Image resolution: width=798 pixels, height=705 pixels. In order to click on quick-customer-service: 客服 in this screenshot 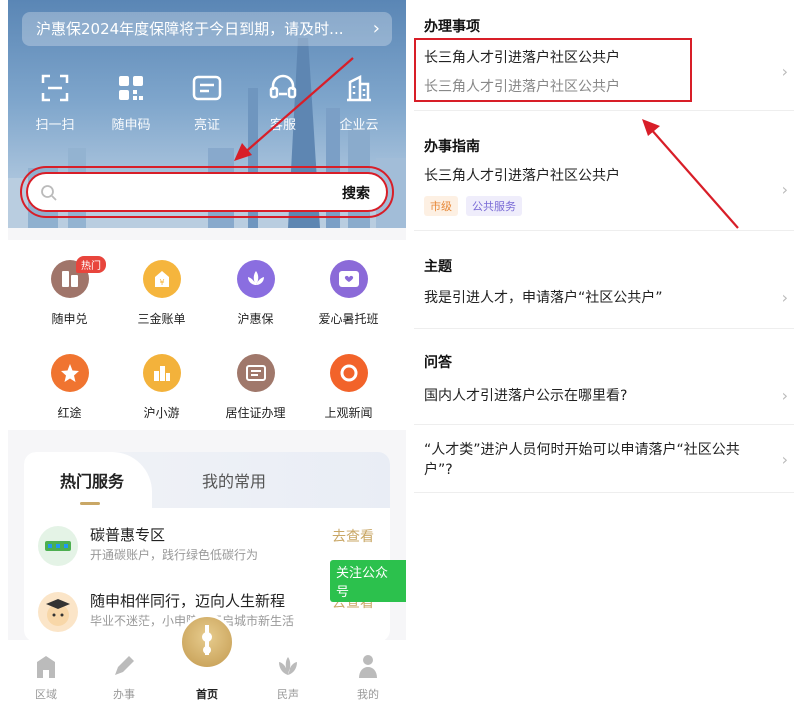, I will do `click(283, 102)`.